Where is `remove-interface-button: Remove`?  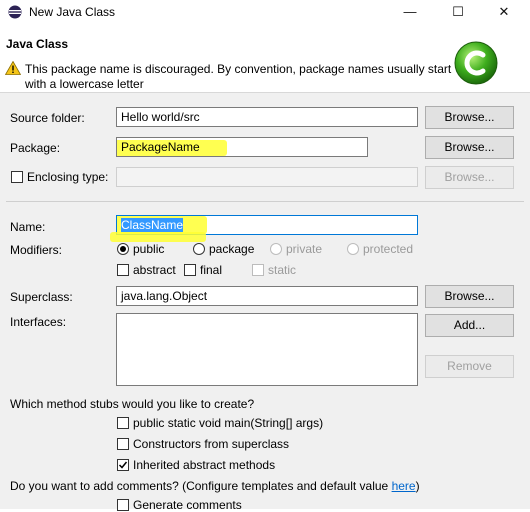 remove-interface-button: Remove is located at coordinates (469, 366).